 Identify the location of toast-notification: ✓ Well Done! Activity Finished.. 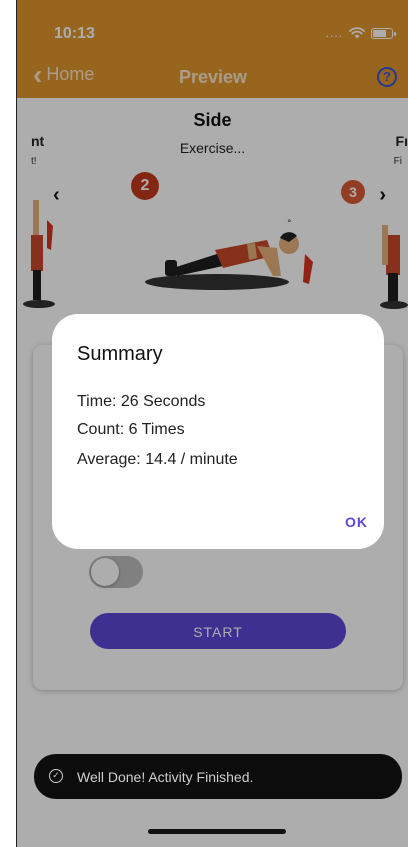
(218, 776).